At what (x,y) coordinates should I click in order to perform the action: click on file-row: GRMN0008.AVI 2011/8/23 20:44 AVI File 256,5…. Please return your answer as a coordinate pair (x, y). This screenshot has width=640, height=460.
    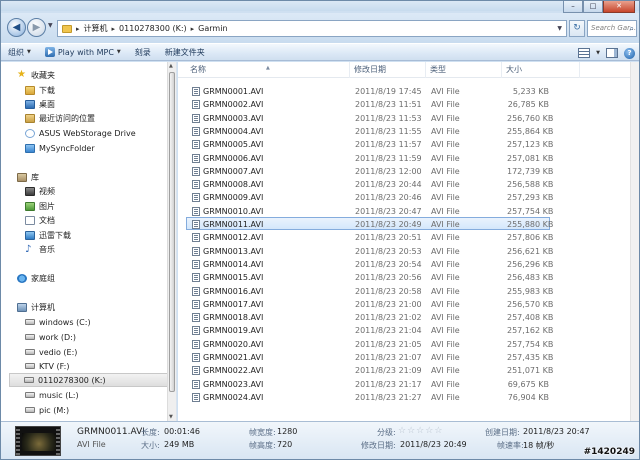
    Looking at the image, I should click on (369, 183).